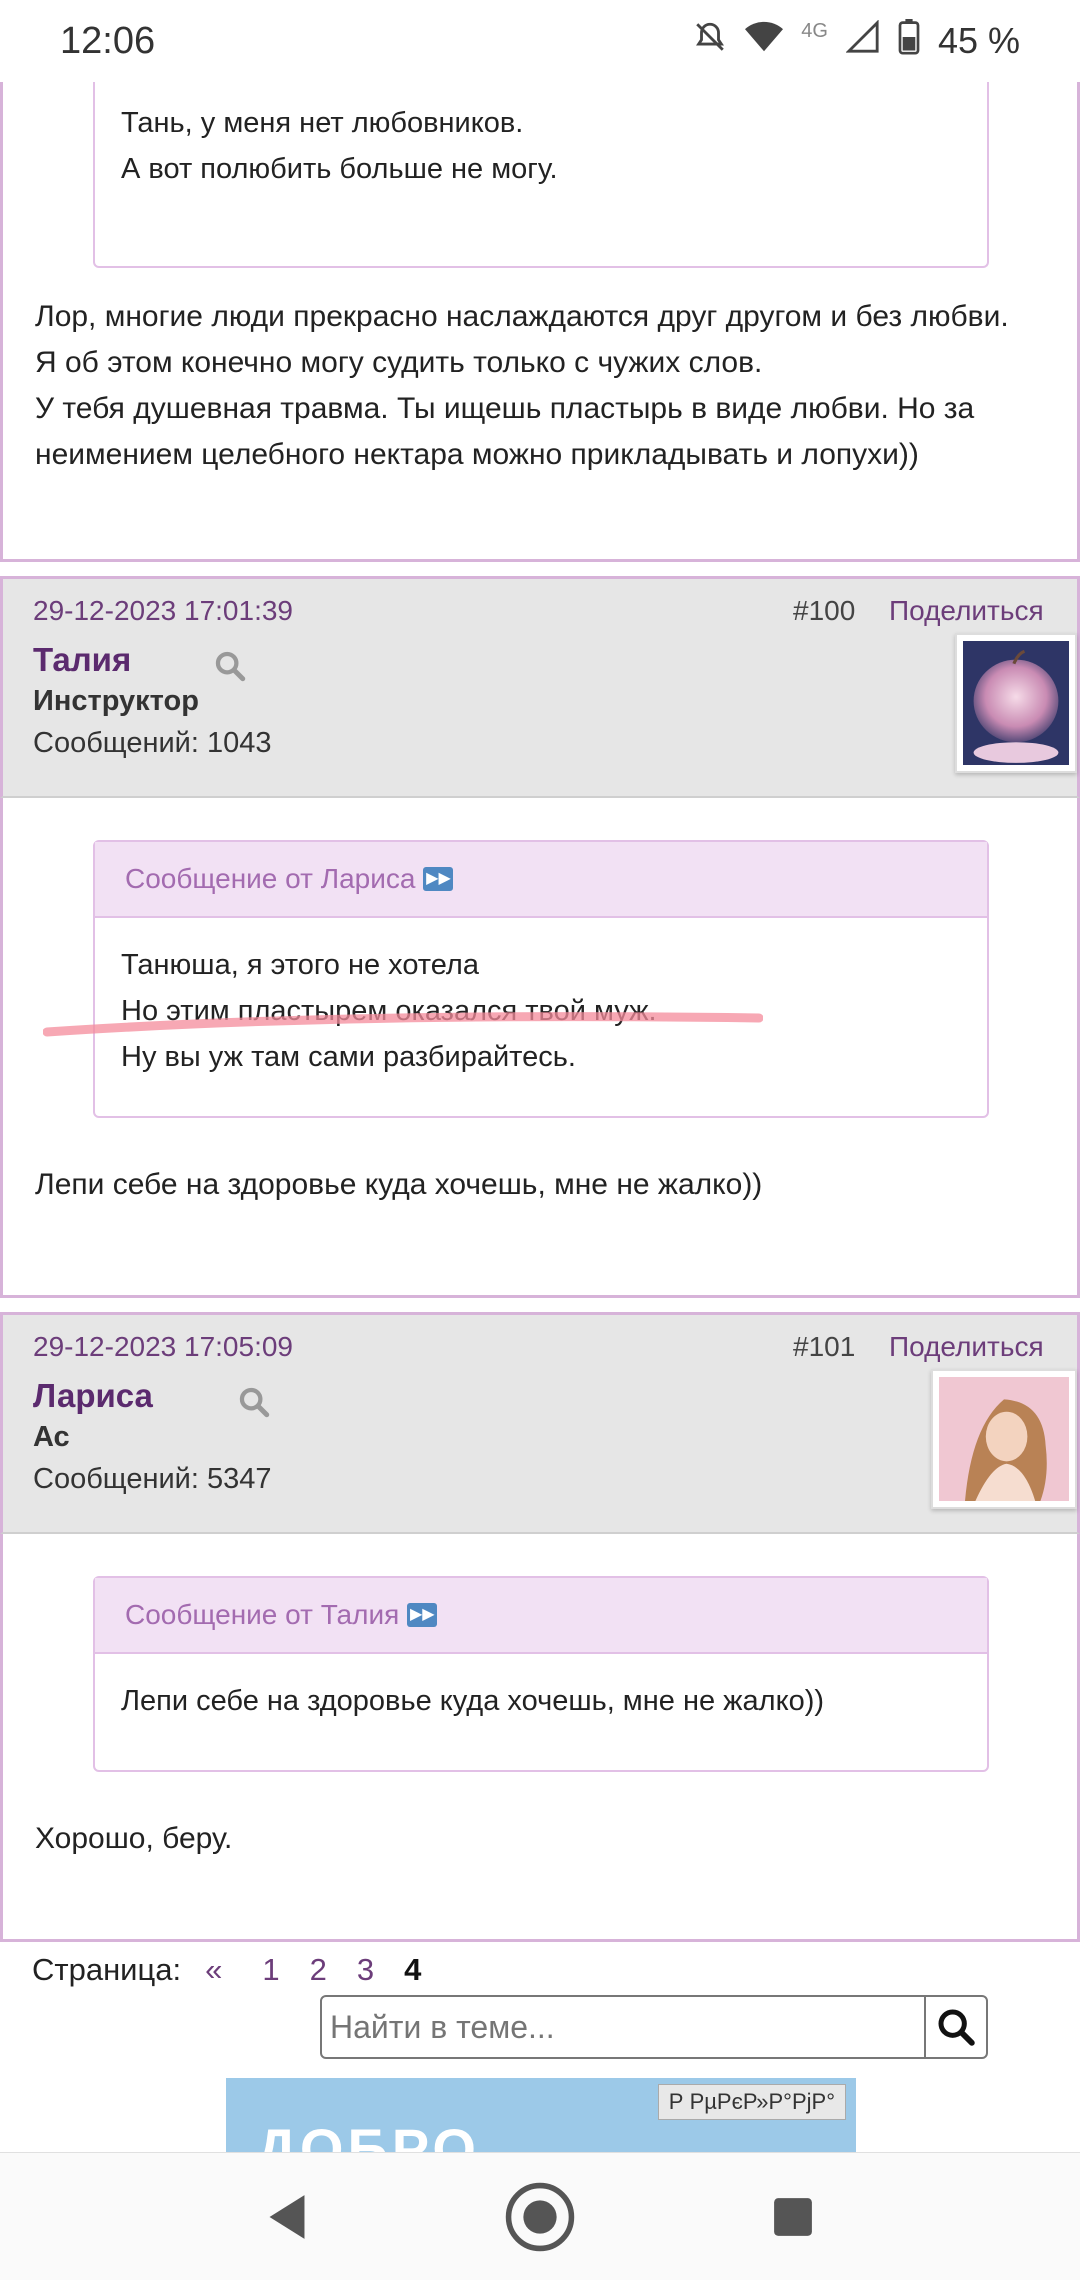 This screenshot has width=1080, height=2280. Describe the element at coordinates (764, 41) in the screenshot. I see `wifi-icon` at that location.